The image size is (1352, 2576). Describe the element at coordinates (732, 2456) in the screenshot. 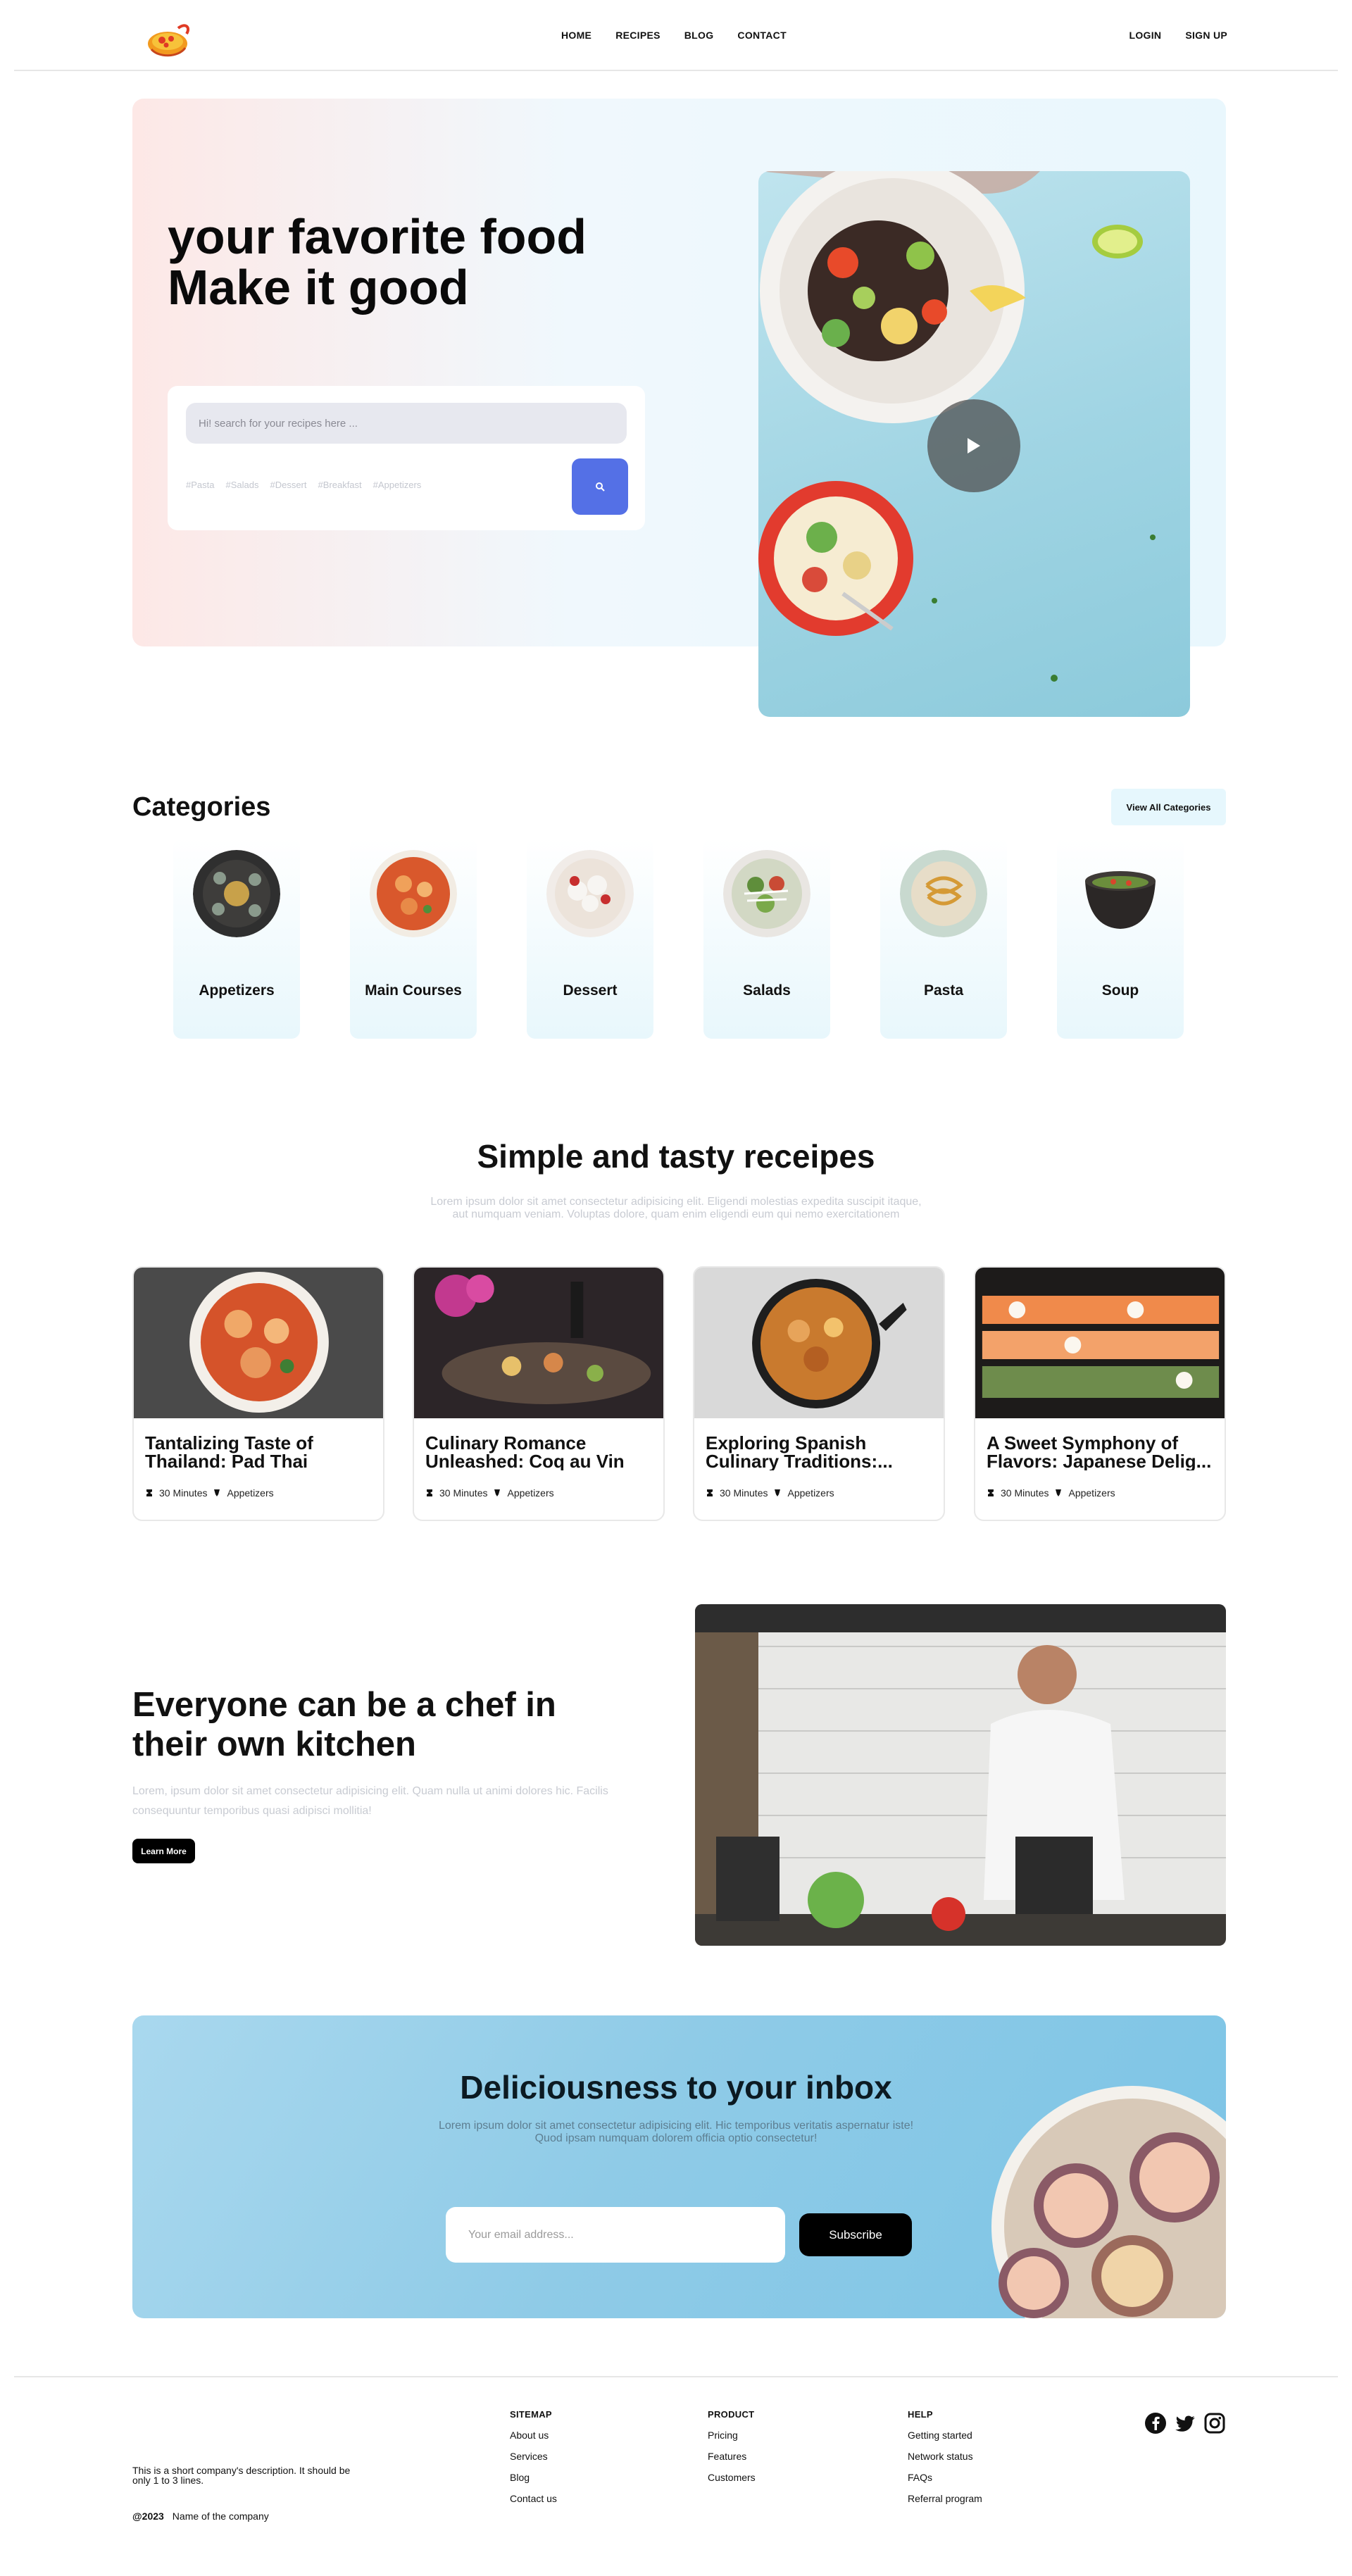

I see `footer-link-features: Features` at that location.